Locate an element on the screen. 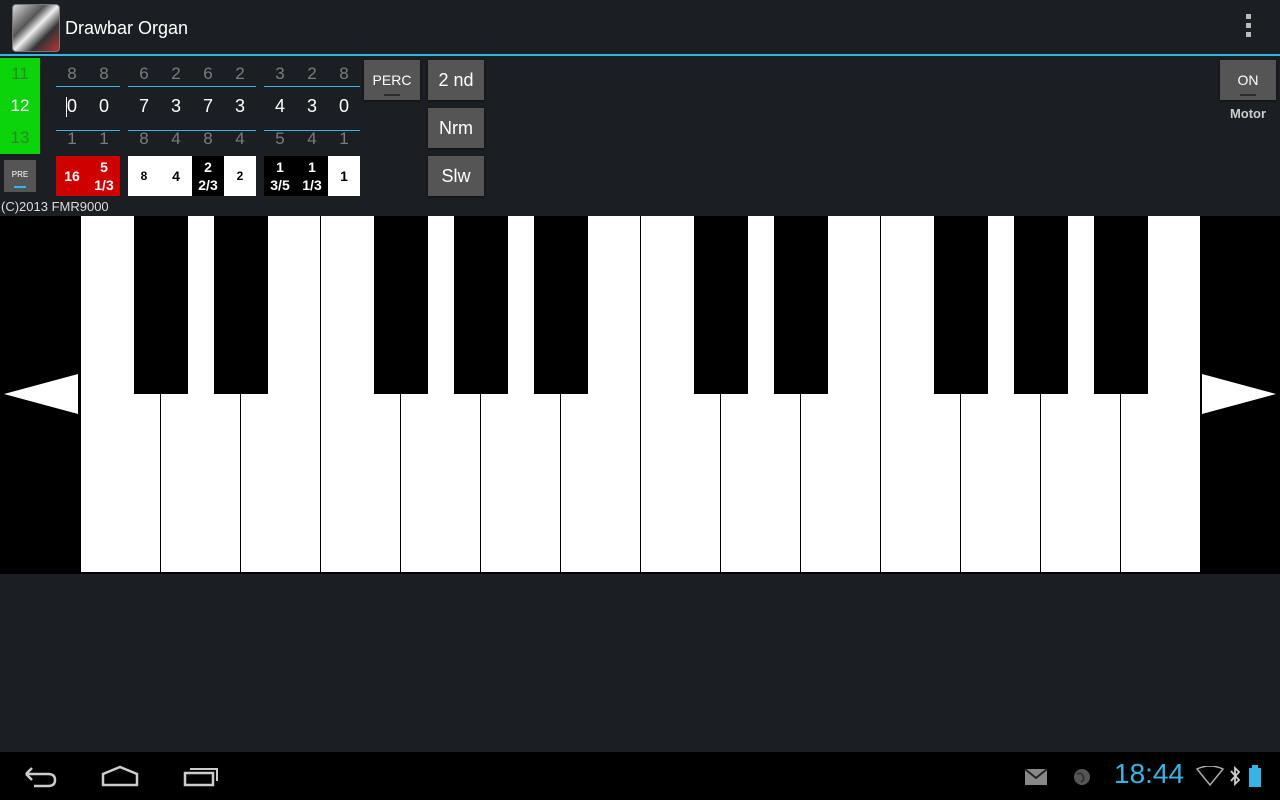 The width and height of the screenshot is (1280, 800). motor-toggle-button: ON is located at coordinates (1248, 80).